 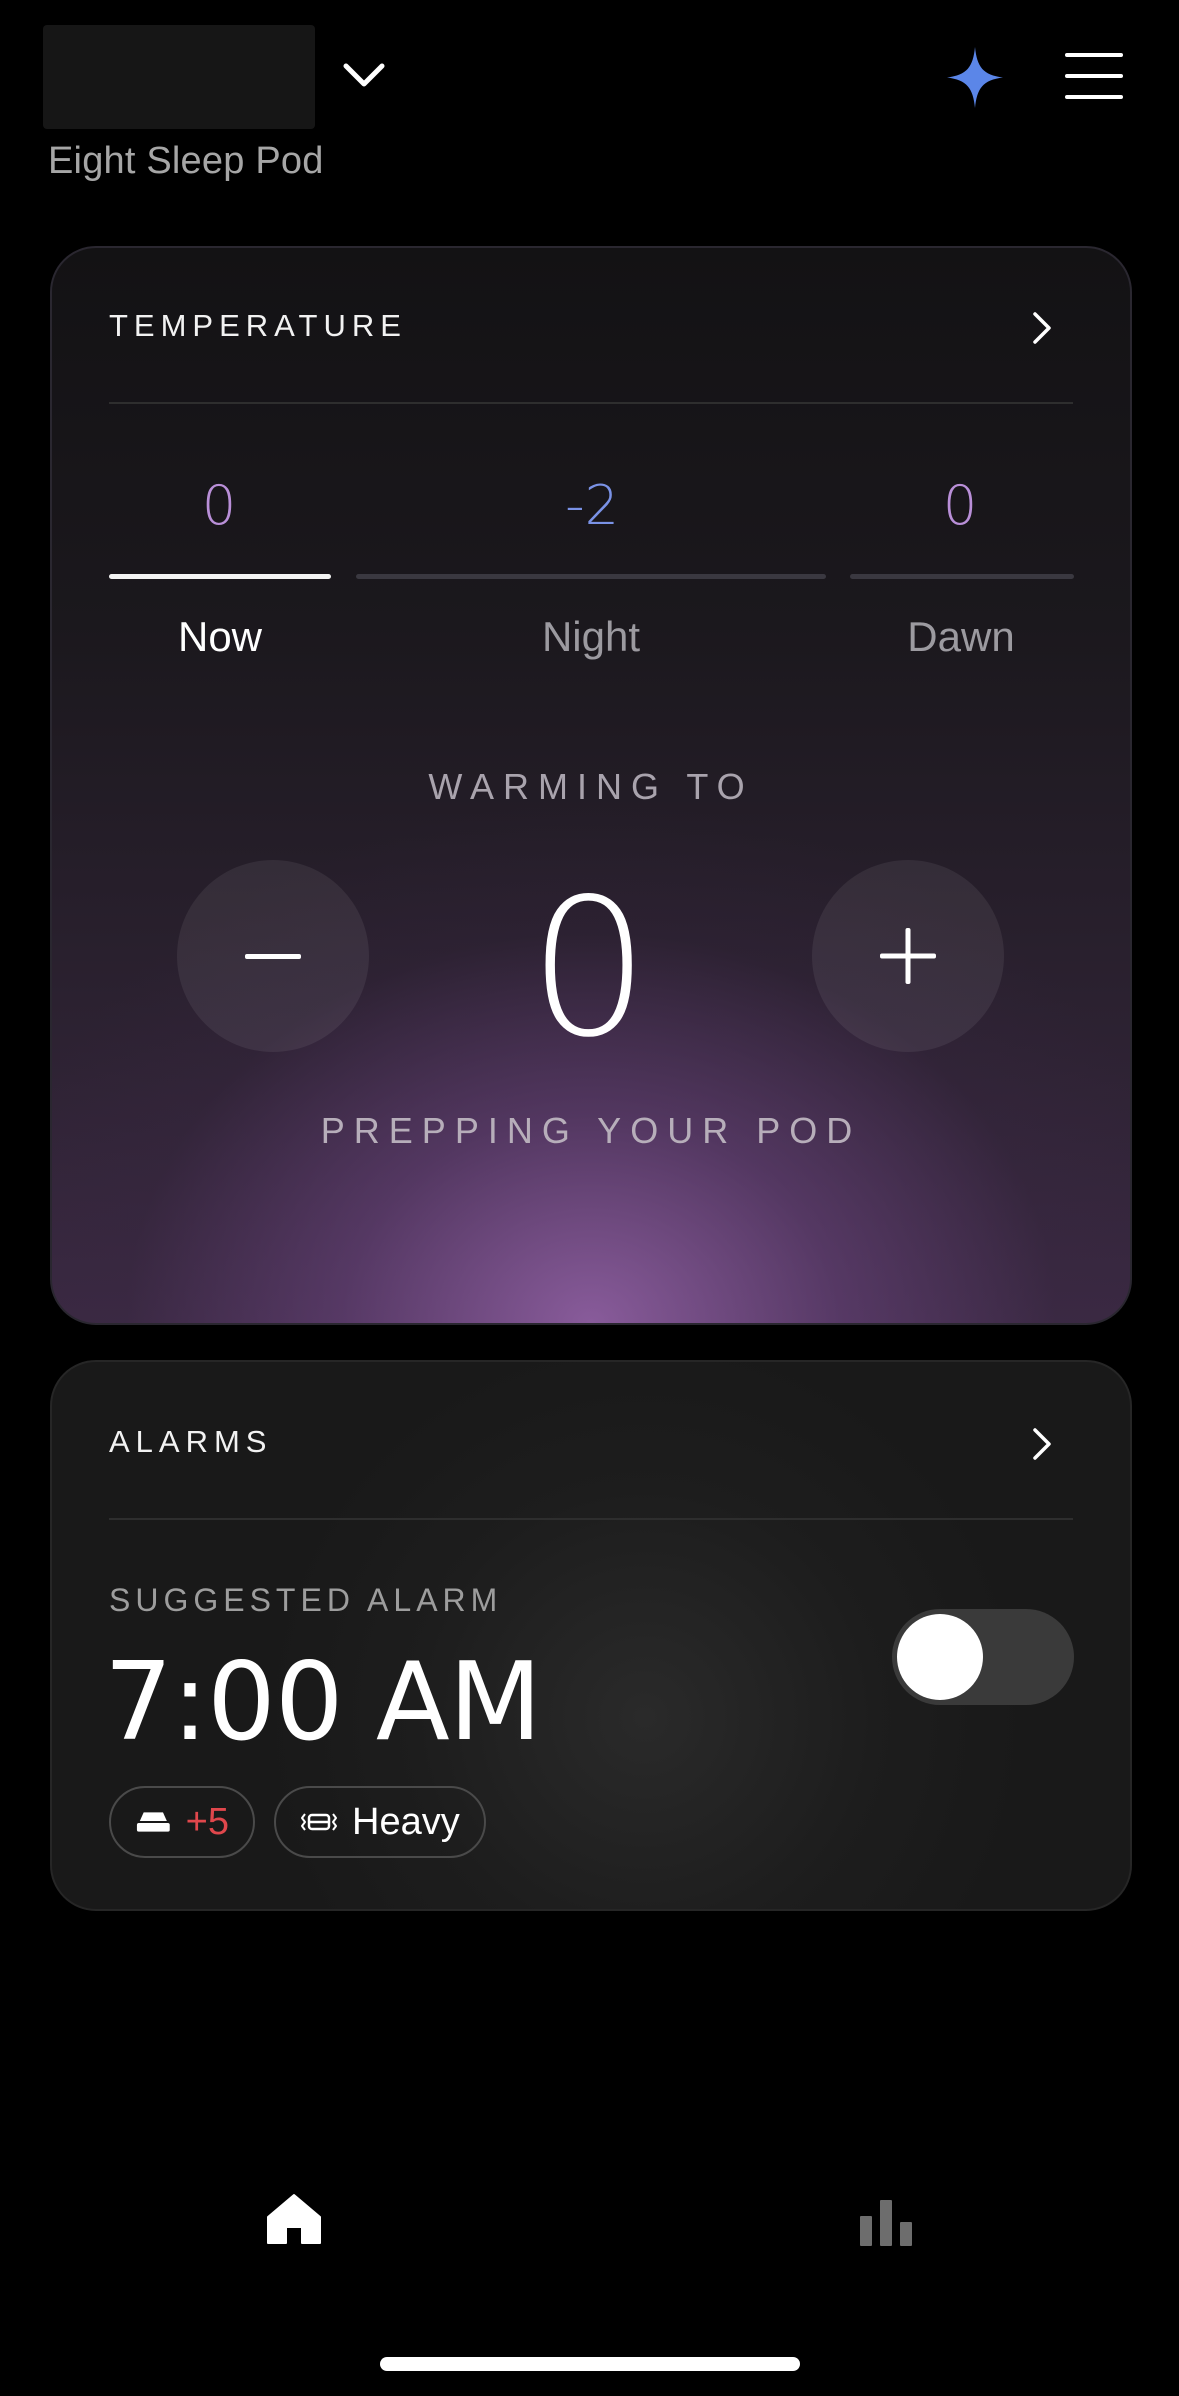 What do you see at coordinates (182, 1822) in the screenshot?
I see `thermal-alarm-chip: +5` at bounding box center [182, 1822].